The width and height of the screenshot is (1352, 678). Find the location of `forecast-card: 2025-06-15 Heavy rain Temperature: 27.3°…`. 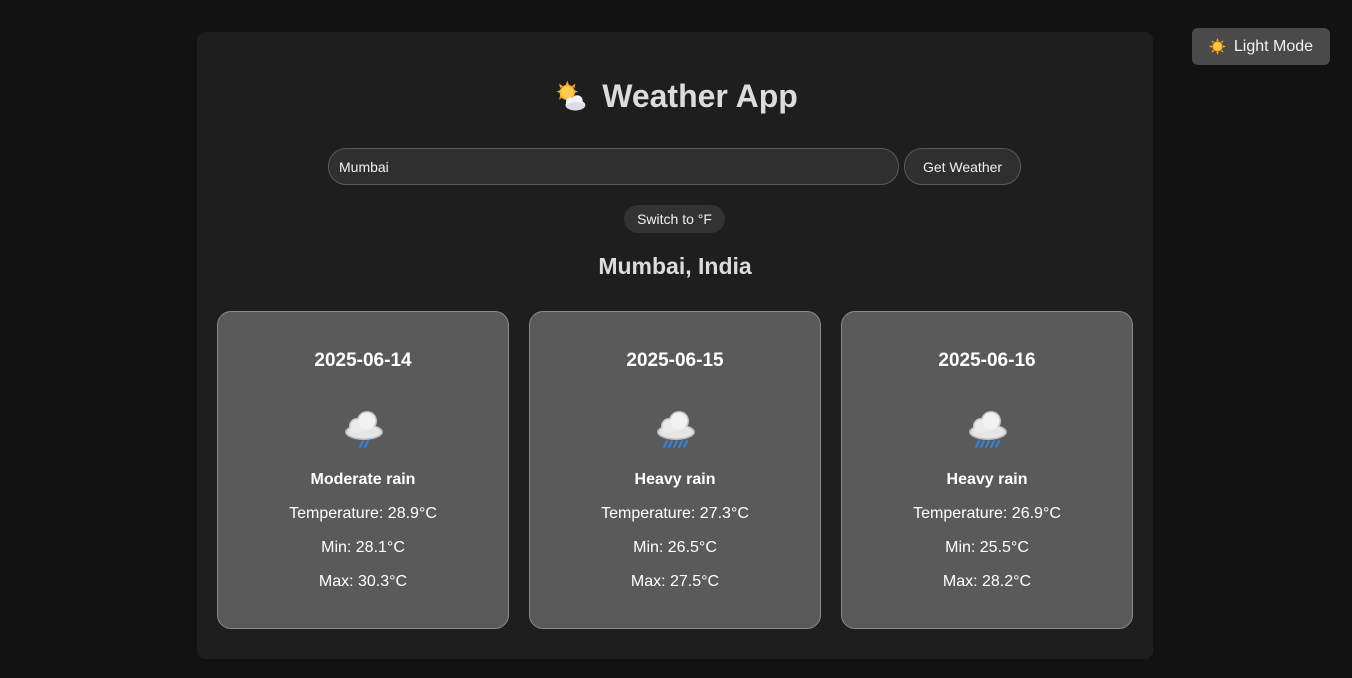

forecast-card: 2025-06-15 Heavy rain Temperature: 27.3°… is located at coordinates (675, 470).